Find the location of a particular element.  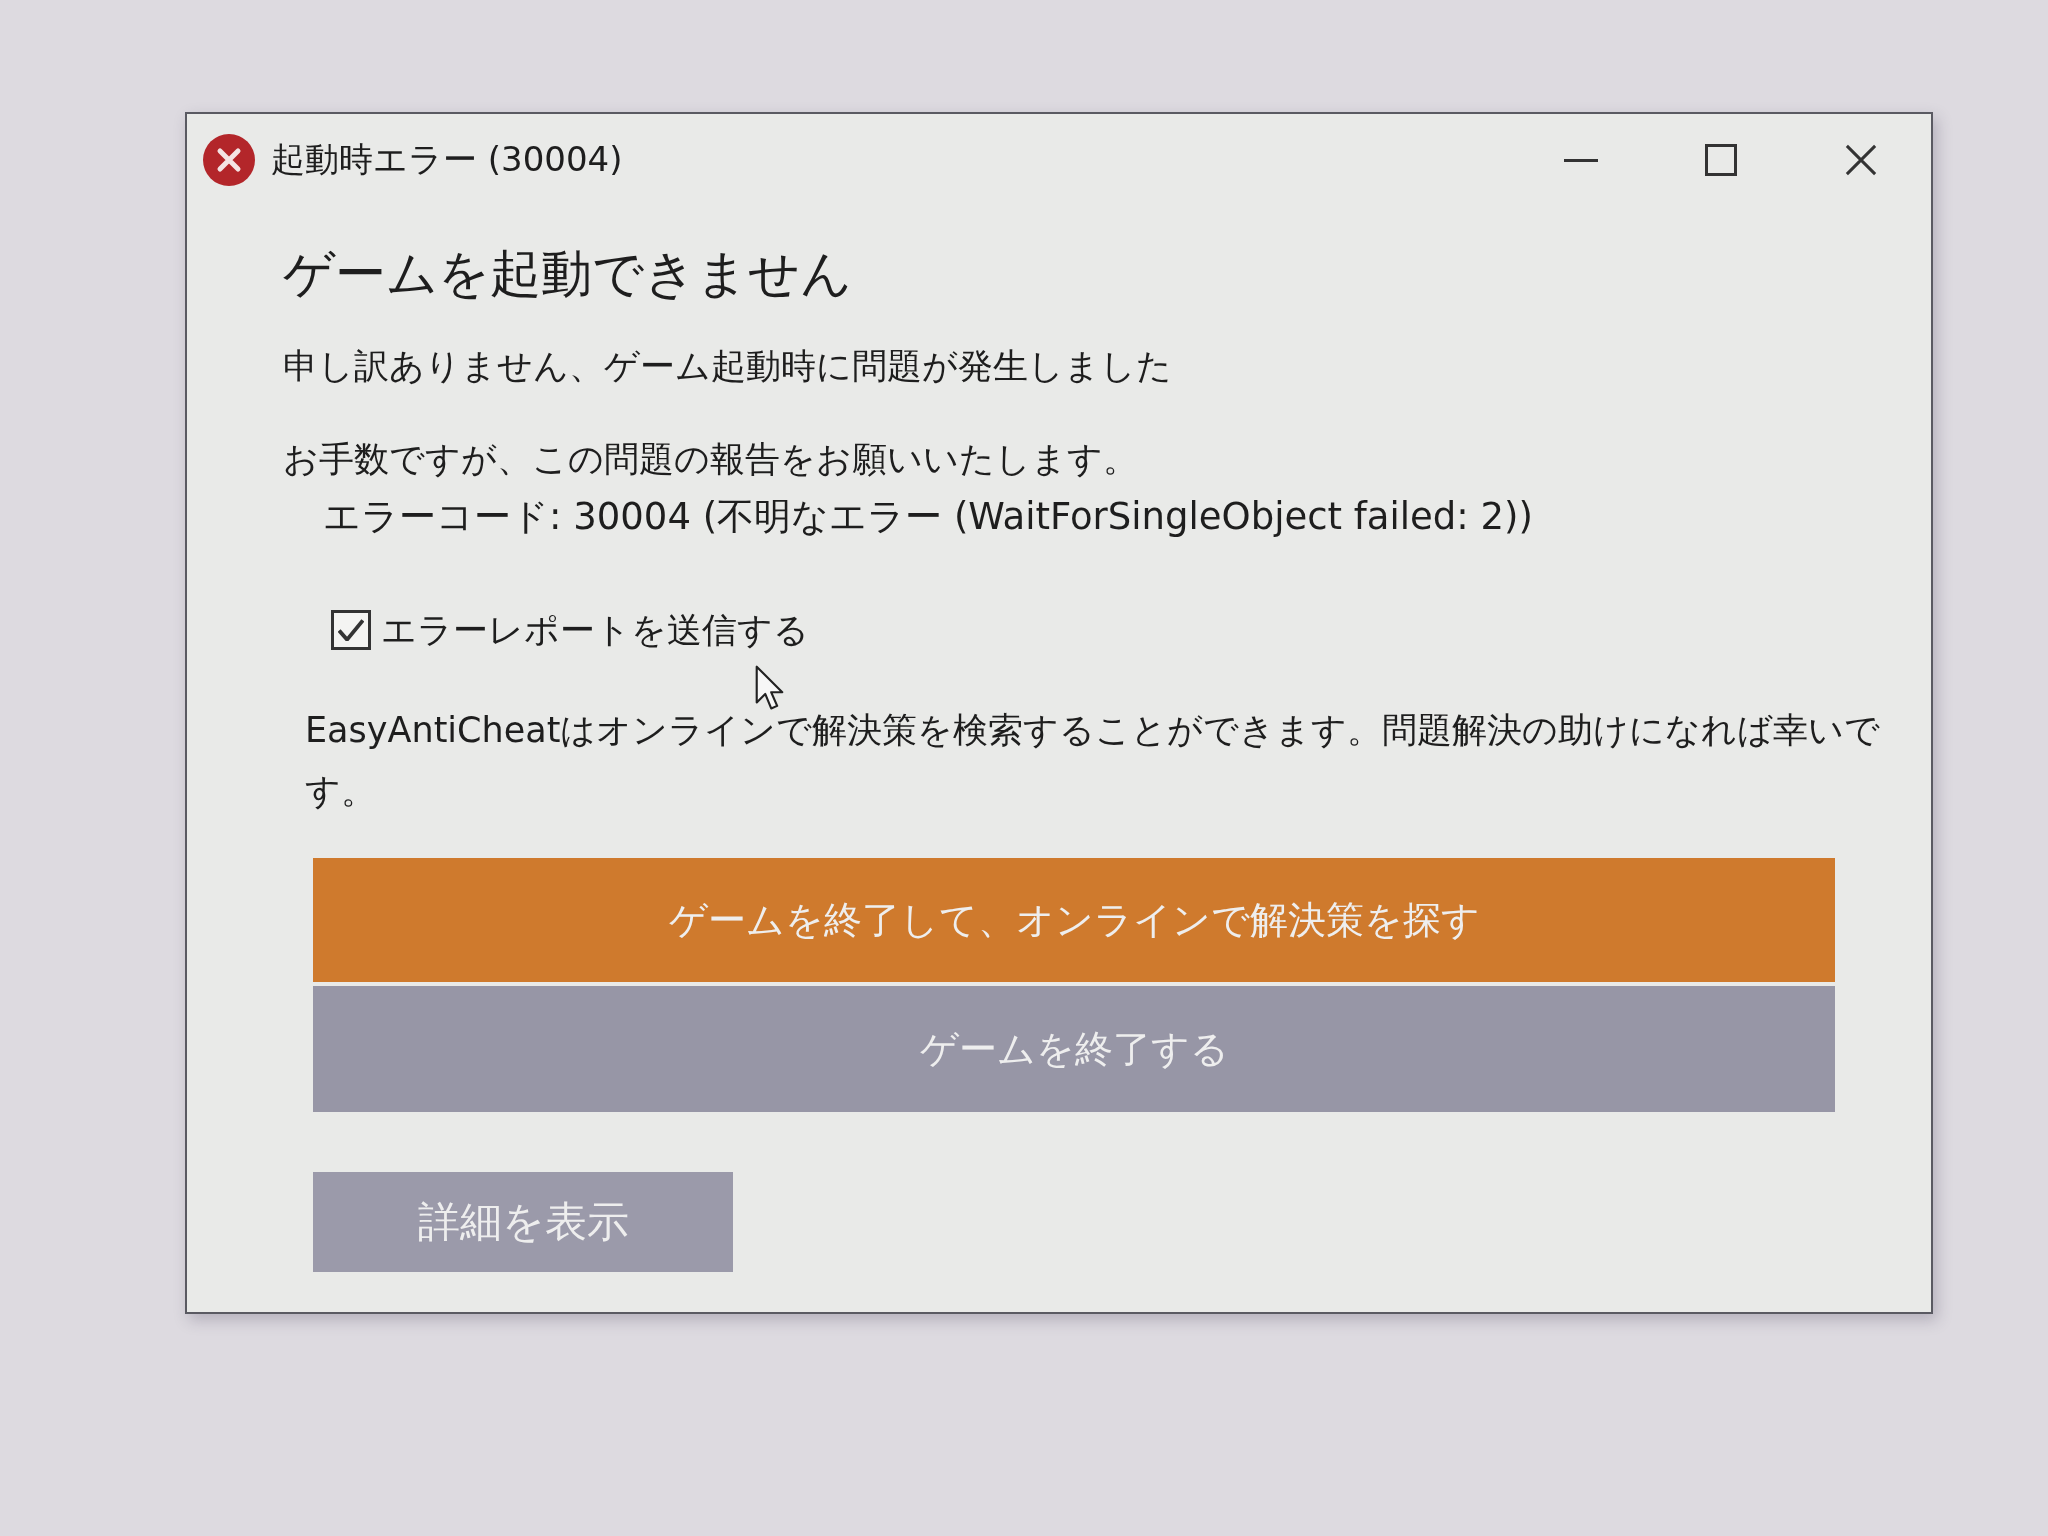

report-request-text: お手数ですが、この問題の報告をお願いいたします。 is located at coordinates (711, 460).